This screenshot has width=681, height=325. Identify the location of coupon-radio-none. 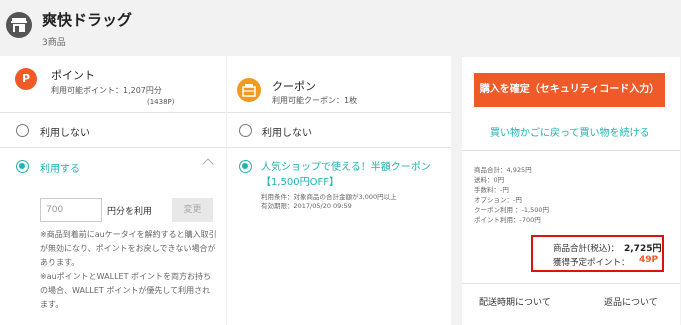
(245, 130).